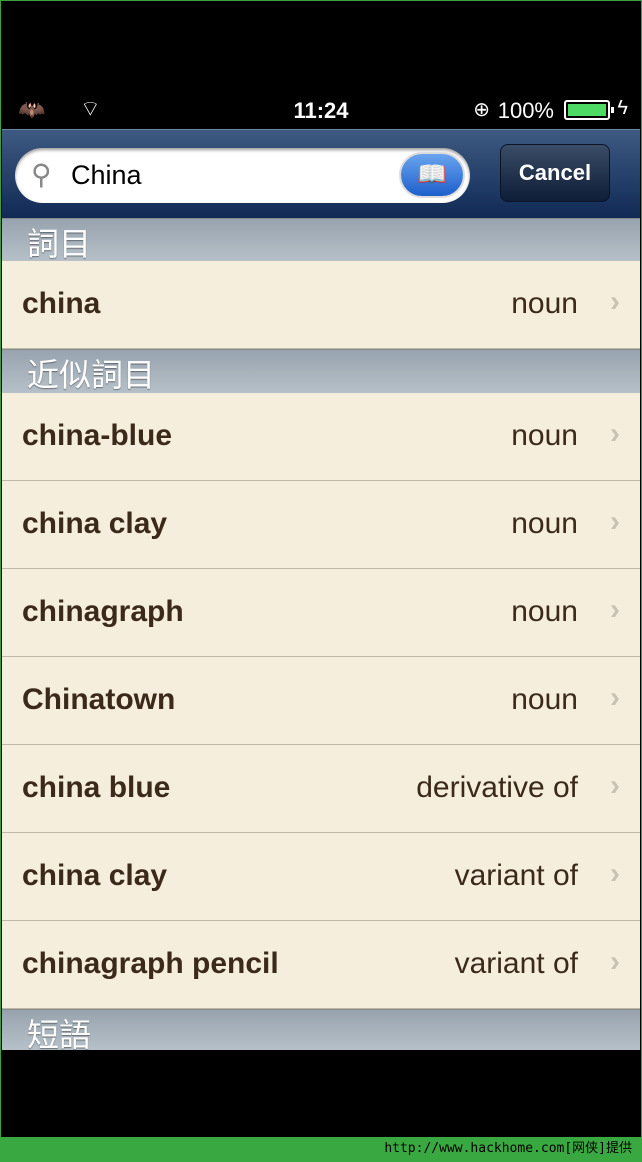  I want to click on search-bar: ⚲ 📖 Cancel, so click(321, 173).